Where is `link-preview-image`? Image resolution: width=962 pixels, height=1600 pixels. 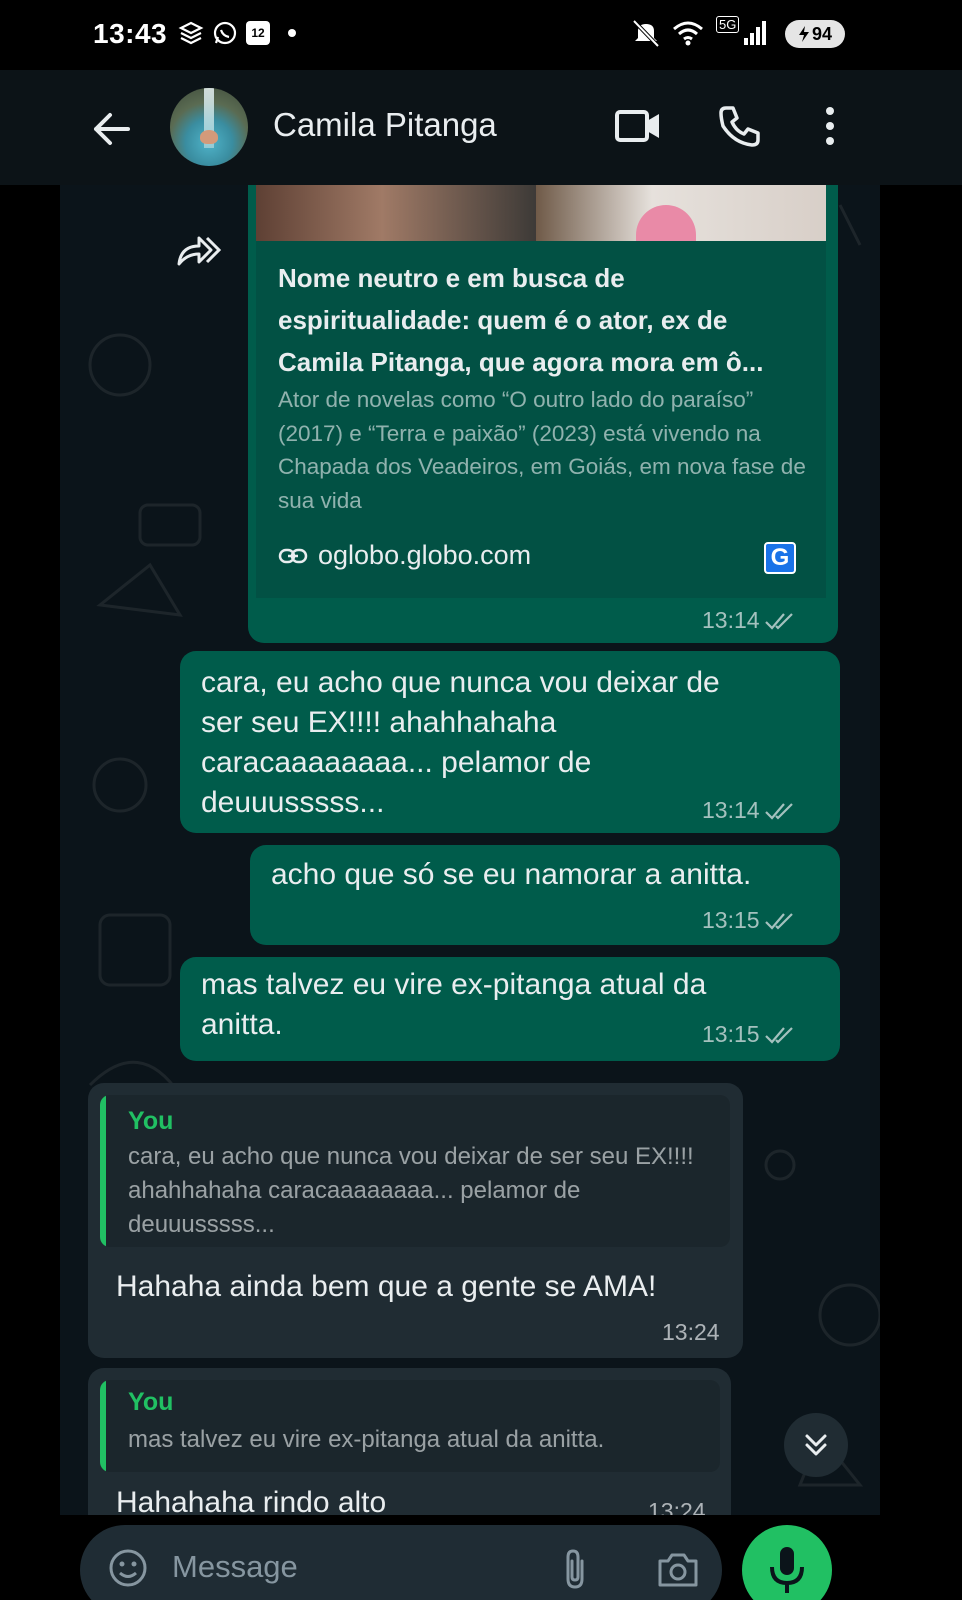 link-preview-image is located at coordinates (541, 213).